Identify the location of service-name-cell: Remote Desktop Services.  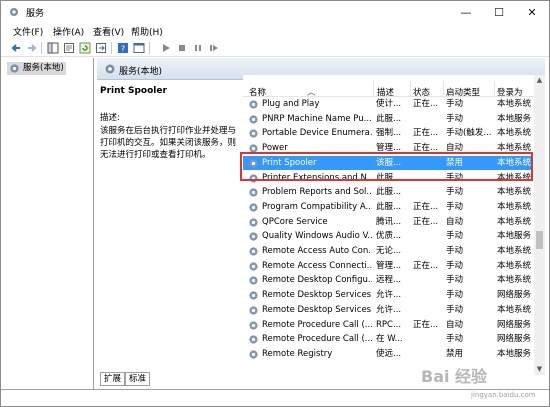
(310, 295).